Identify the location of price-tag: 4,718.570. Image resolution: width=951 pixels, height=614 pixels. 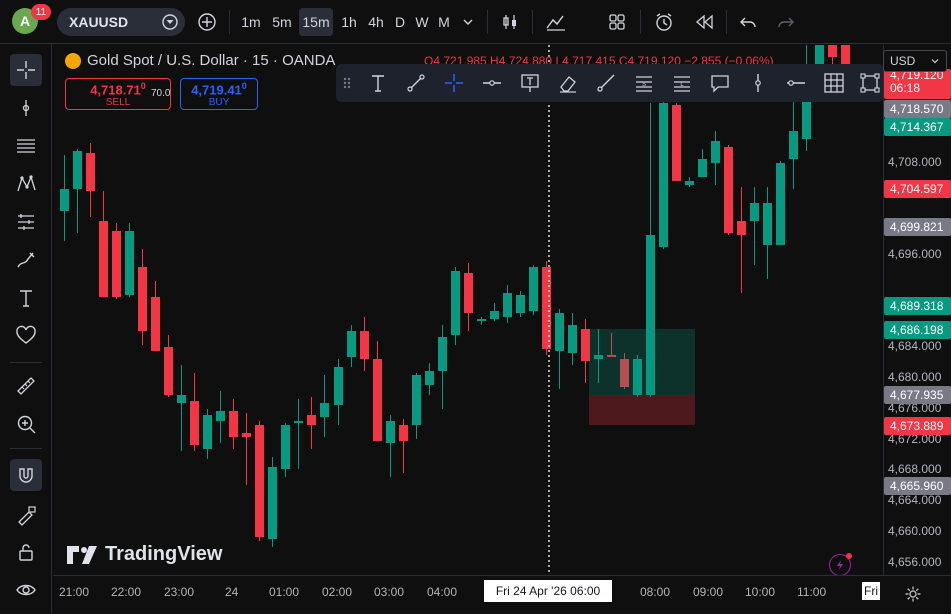
(917, 109).